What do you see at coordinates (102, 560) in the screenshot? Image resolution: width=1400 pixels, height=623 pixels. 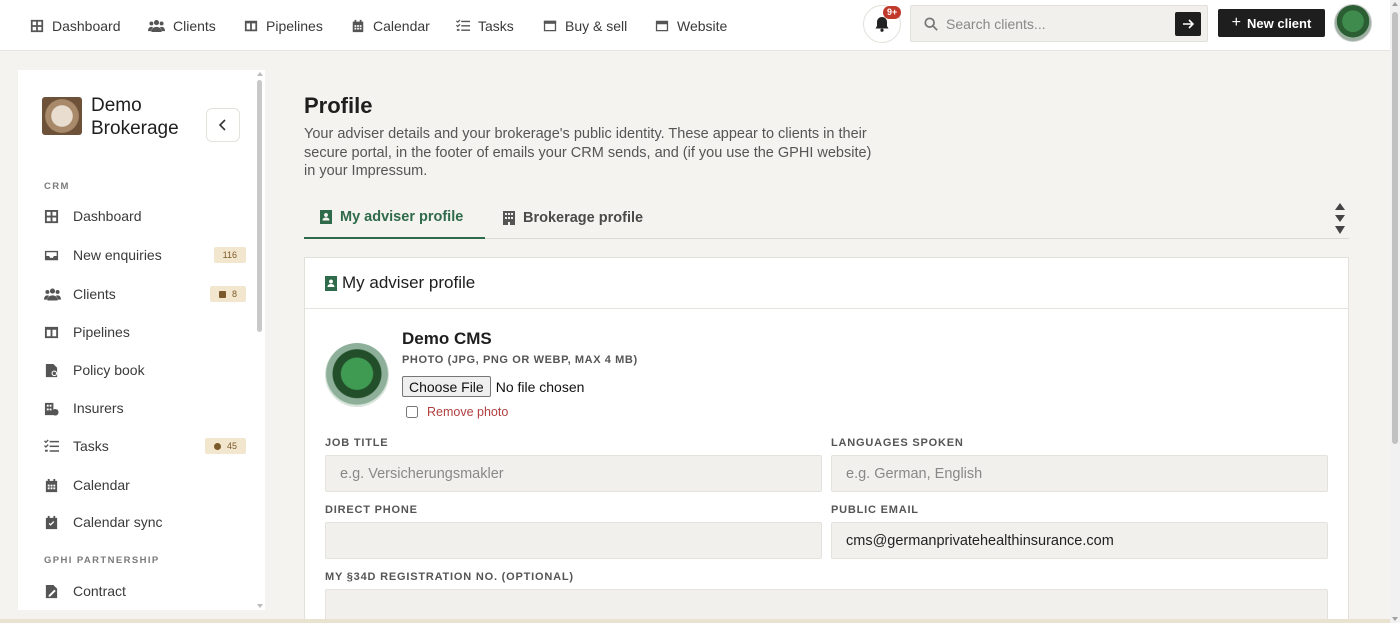 I see `sidebar-section-partnership: GPHI PARTNERSHIP` at bounding box center [102, 560].